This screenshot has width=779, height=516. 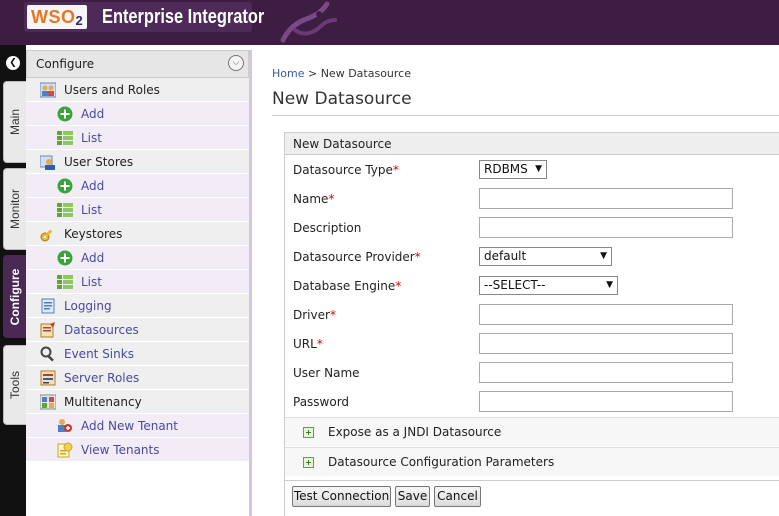 What do you see at coordinates (48, 90) in the screenshot?
I see `users-icon` at bounding box center [48, 90].